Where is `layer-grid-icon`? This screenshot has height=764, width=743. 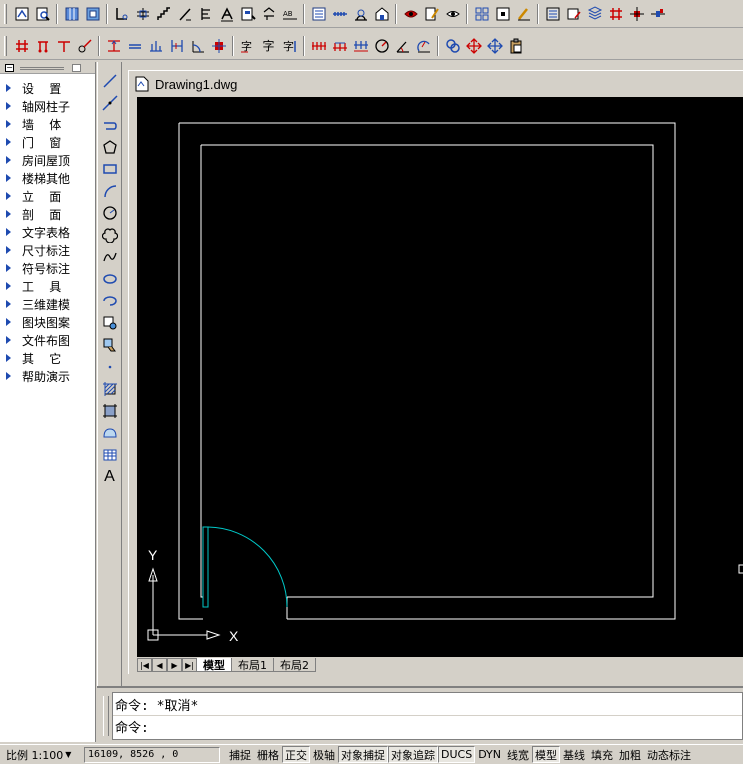
layer-grid-icon is located at coordinates (452, 14).